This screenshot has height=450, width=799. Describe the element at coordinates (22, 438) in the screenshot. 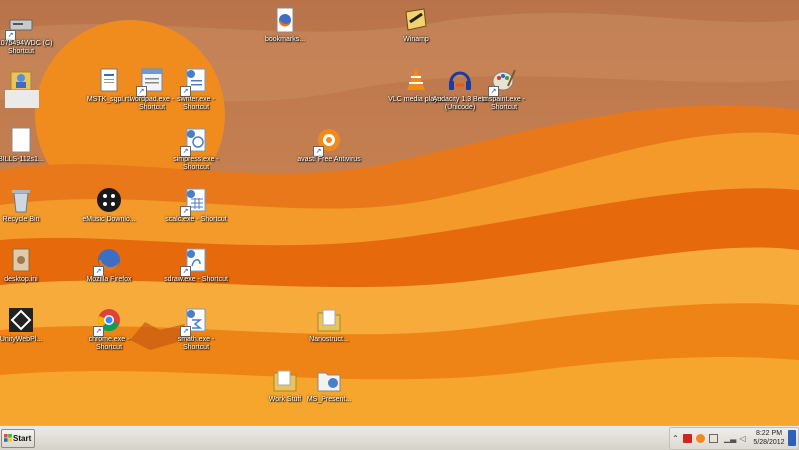

I see `start-label: Start` at that location.